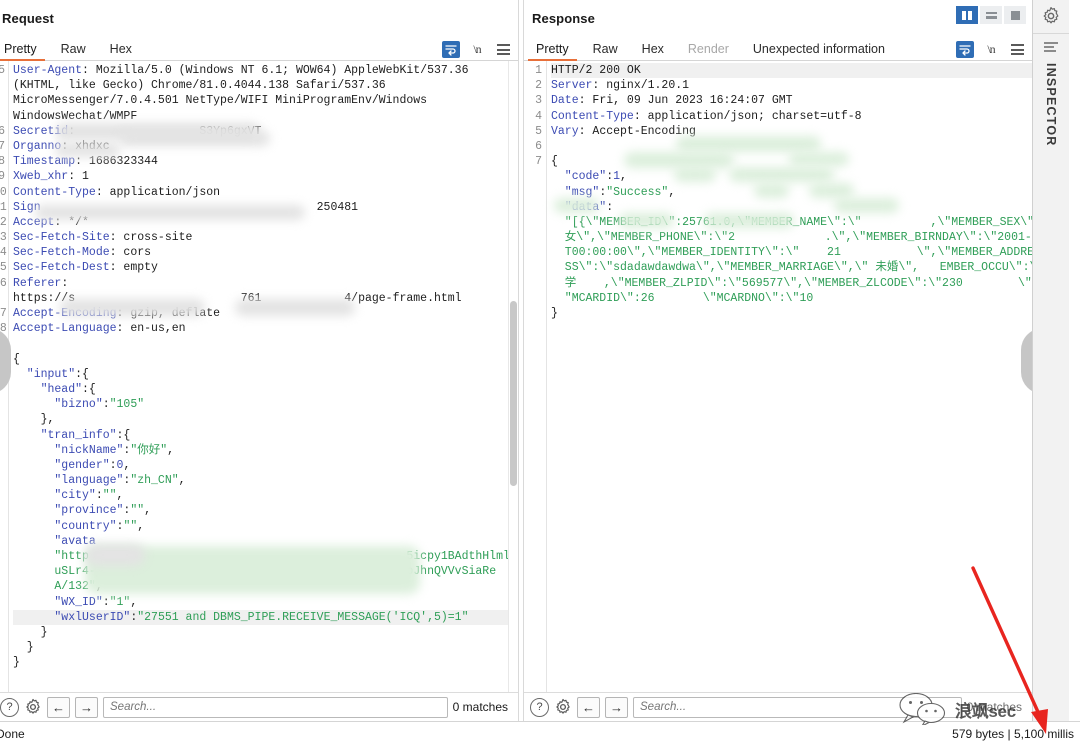  What do you see at coordinates (819, 51) in the screenshot?
I see `tab-response-unexpected-information: Unexpected information` at bounding box center [819, 51].